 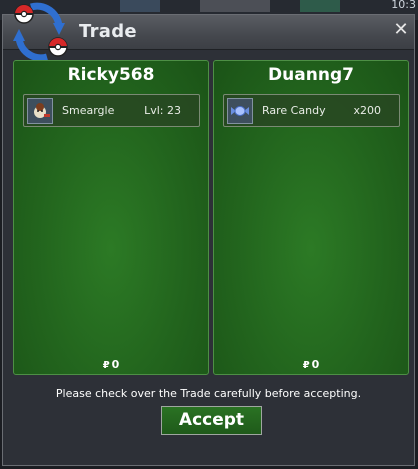 What do you see at coordinates (40, 31) in the screenshot?
I see `trade-swap-icon` at bounding box center [40, 31].